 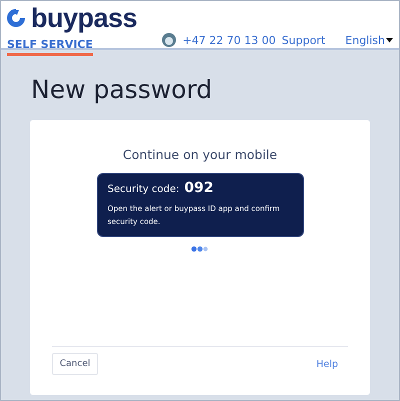 I want to click on card-heading: Continue on your mobile, so click(x=200, y=154).